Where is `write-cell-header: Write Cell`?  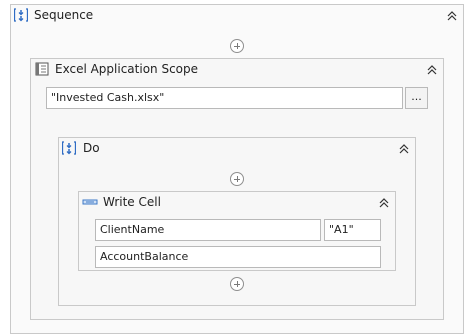 write-cell-header: Write Cell is located at coordinates (237, 203).